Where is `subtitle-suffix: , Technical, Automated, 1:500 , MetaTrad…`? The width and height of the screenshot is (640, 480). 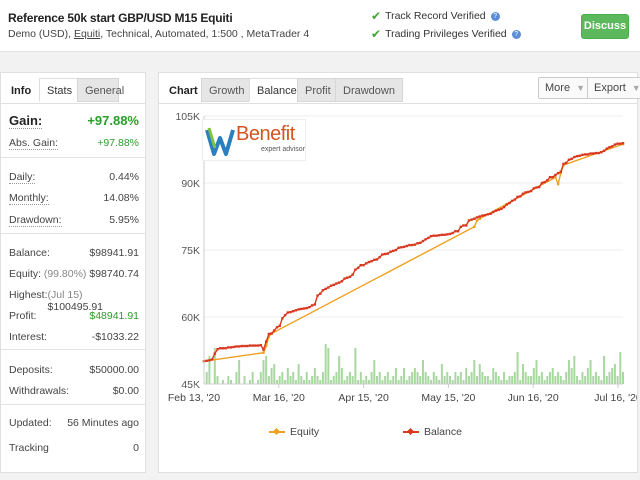
subtitle-suffix: , Technical, Automated, 1:500 , MetaTrad… is located at coordinates (205, 34).